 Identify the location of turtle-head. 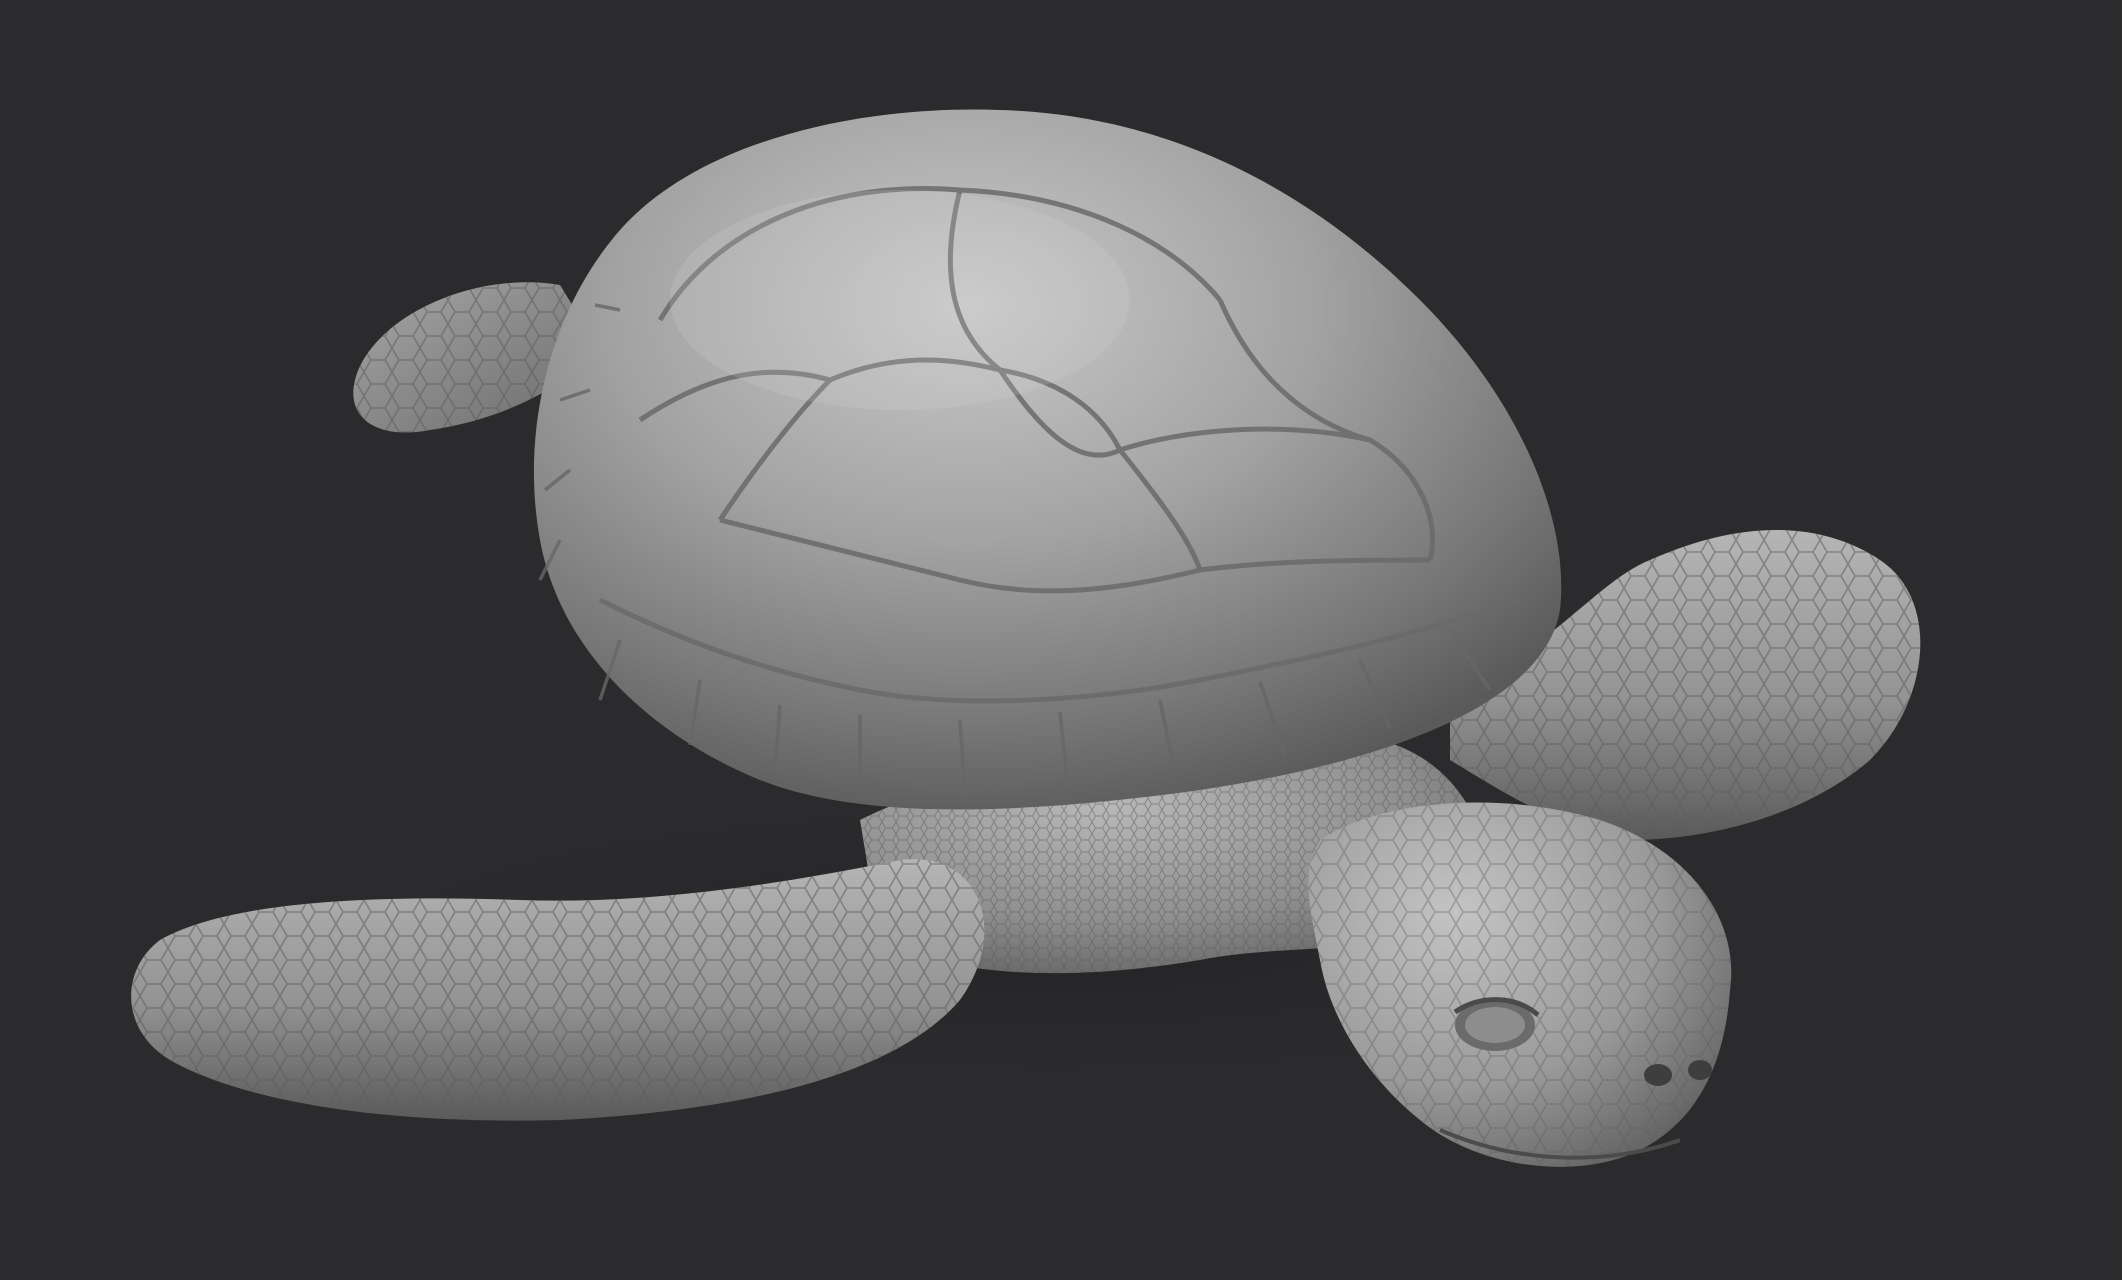
(1520, 984).